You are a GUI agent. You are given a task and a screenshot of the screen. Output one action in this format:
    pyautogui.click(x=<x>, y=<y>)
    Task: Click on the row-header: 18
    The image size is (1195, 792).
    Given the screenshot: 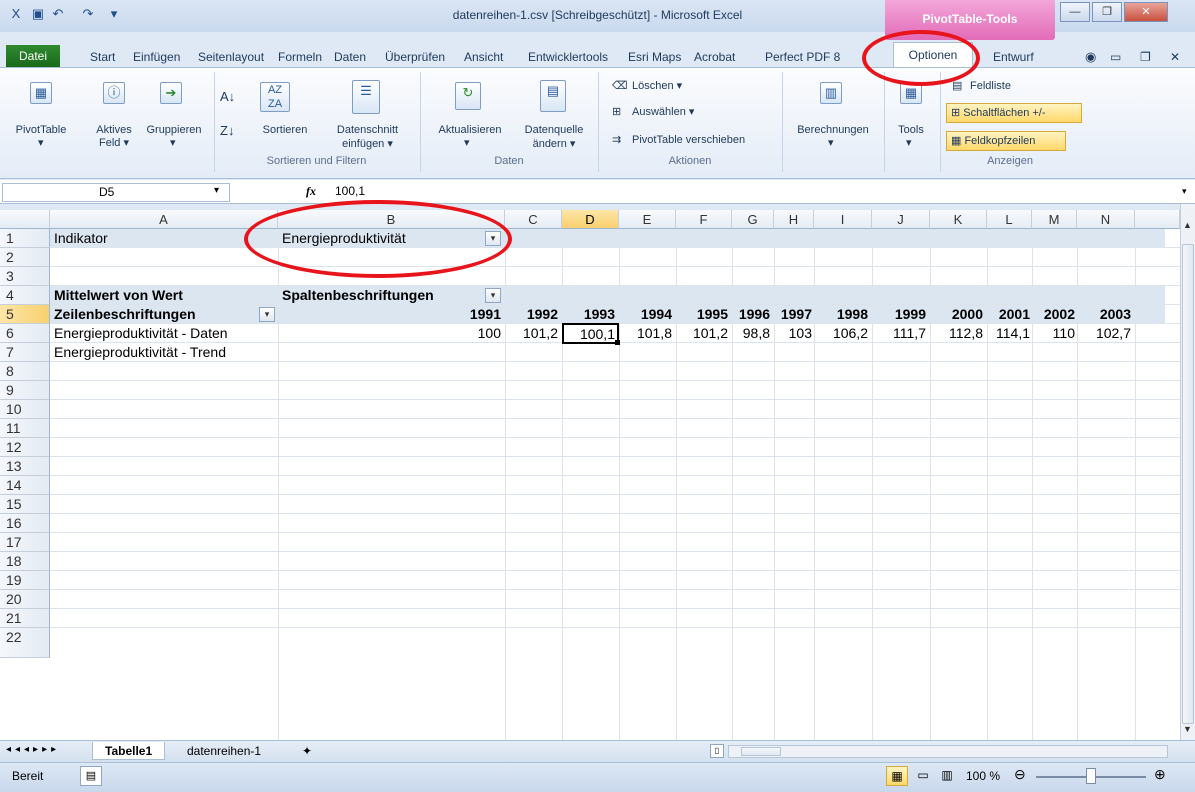 What is the action you would take?
    pyautogui.click(x=25, y=561)
    